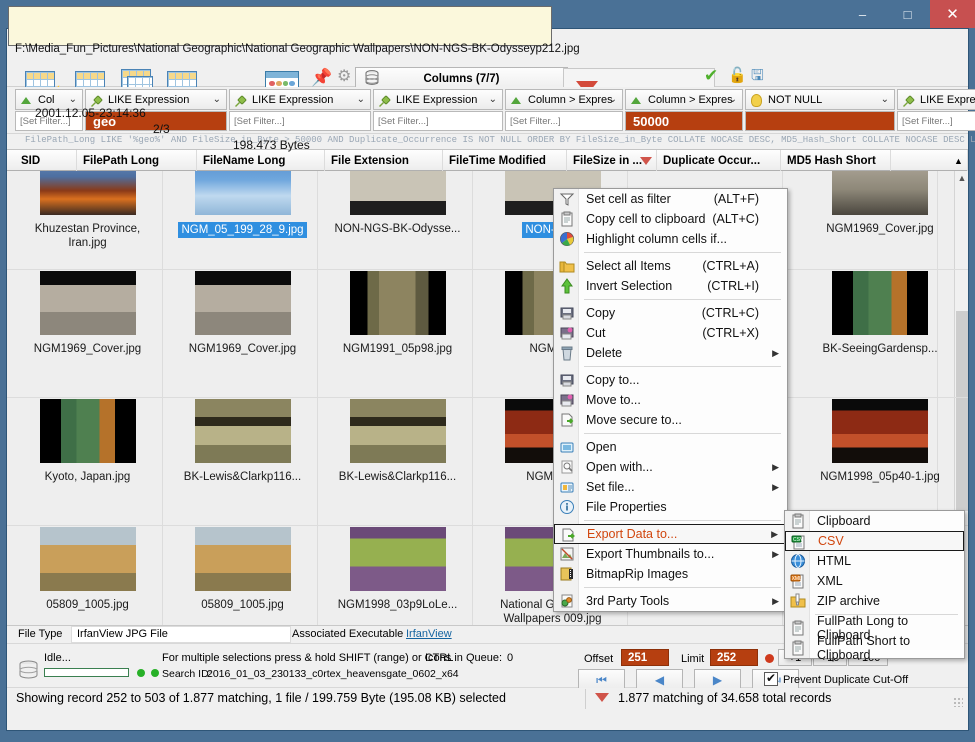  I want to click on thumbnail-caption: NGM1969_Cover.jpg, so click(242, 349).